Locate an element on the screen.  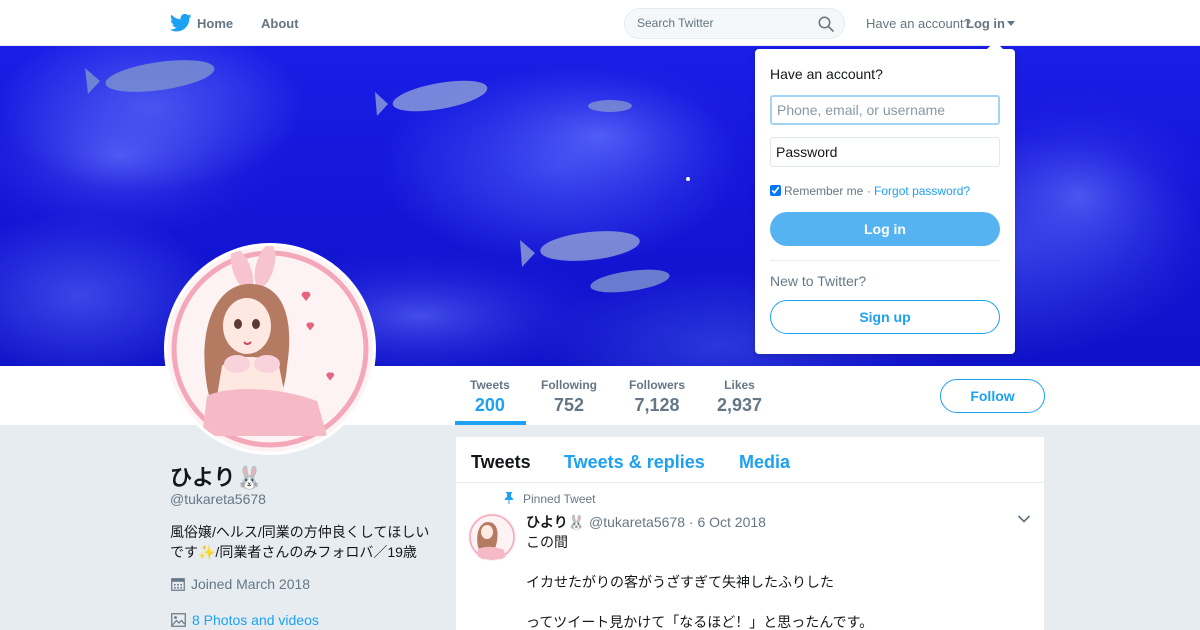
timeline-tabs: Tweets Tweets & replies Media is located at coordinates (750, 460).